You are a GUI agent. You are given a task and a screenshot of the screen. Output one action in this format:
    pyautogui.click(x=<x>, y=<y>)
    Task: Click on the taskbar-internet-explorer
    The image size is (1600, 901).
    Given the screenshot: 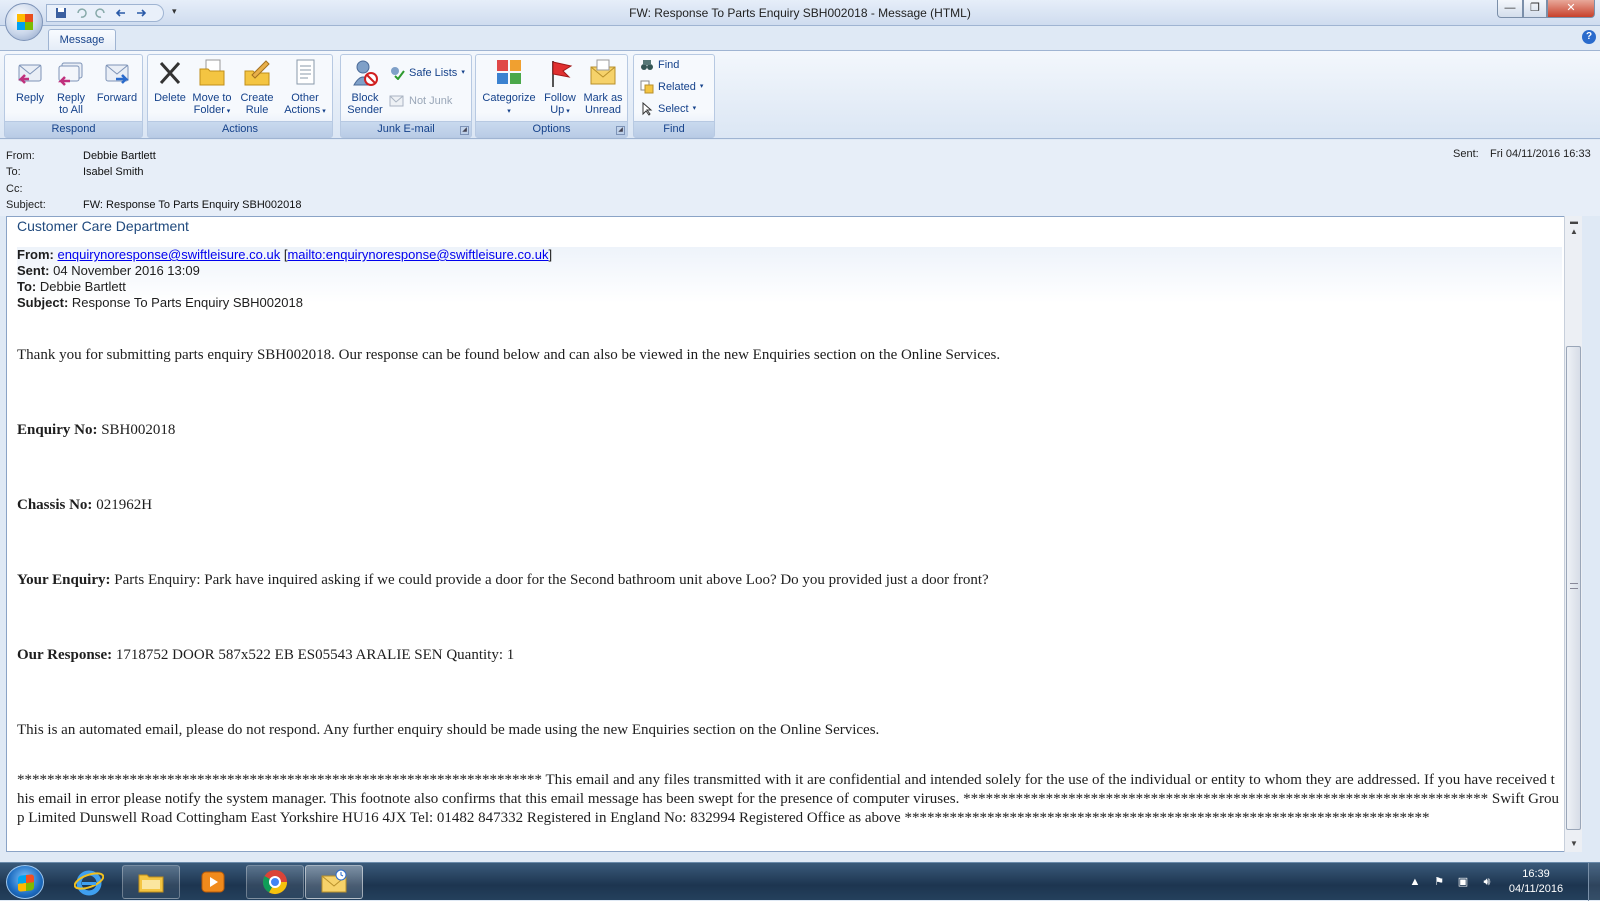 What is the action you would take?
    pyautogui.click(x=89, y=882)
    